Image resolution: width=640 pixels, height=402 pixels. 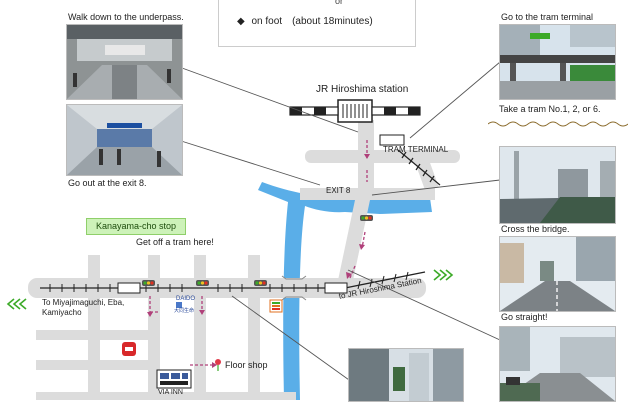 I want to click on on-foot-text: on foot (about 18minutes), so click(x=312, y=21).